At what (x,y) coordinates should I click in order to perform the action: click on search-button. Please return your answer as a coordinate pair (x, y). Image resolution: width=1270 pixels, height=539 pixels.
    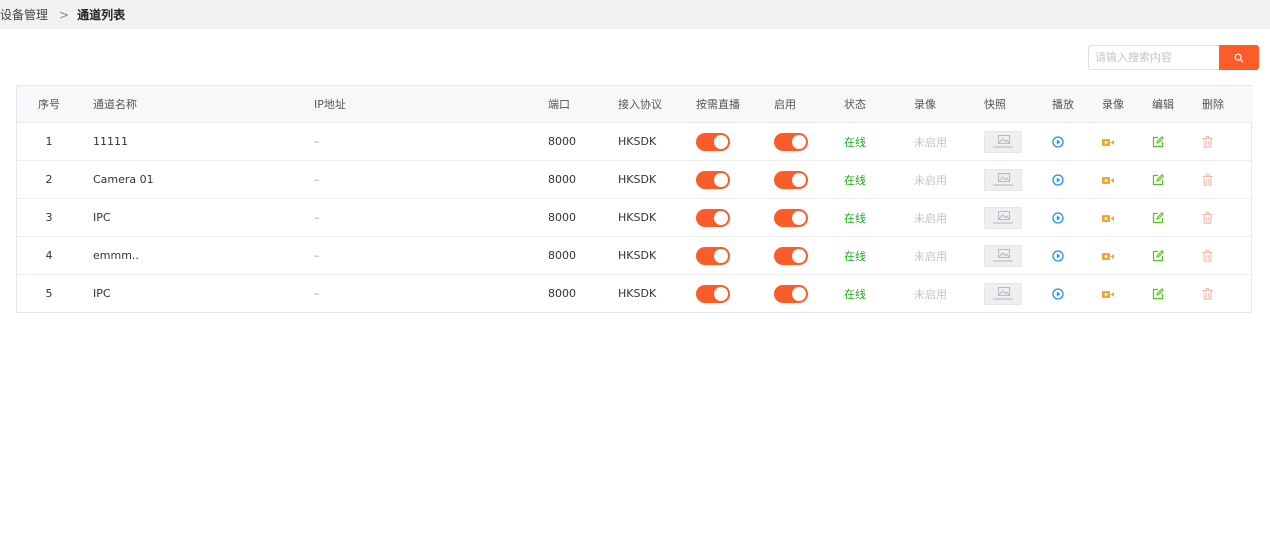
    Looking at the image, I should click on (1239, 57).